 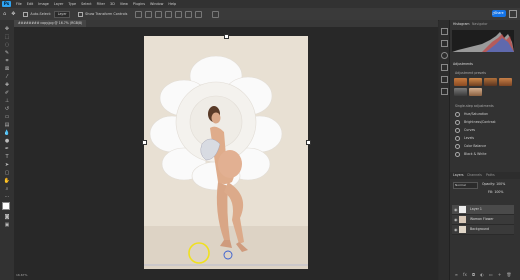 I want to click on screen-mode-icon: ▣, so click(x=7, y=225).